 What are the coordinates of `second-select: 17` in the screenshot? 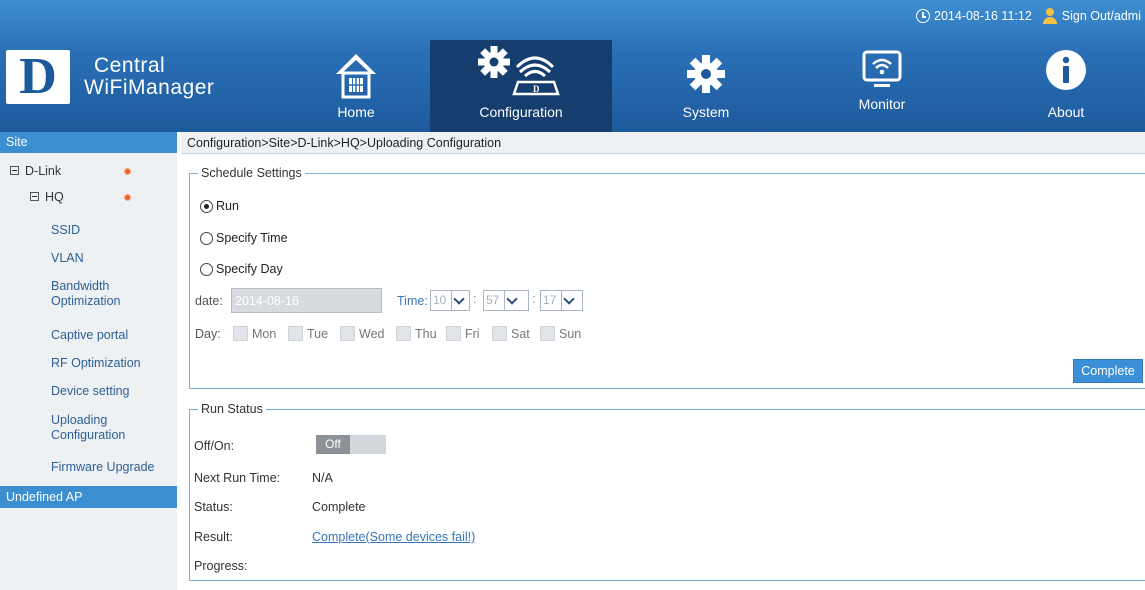 It's located at (561, 300).